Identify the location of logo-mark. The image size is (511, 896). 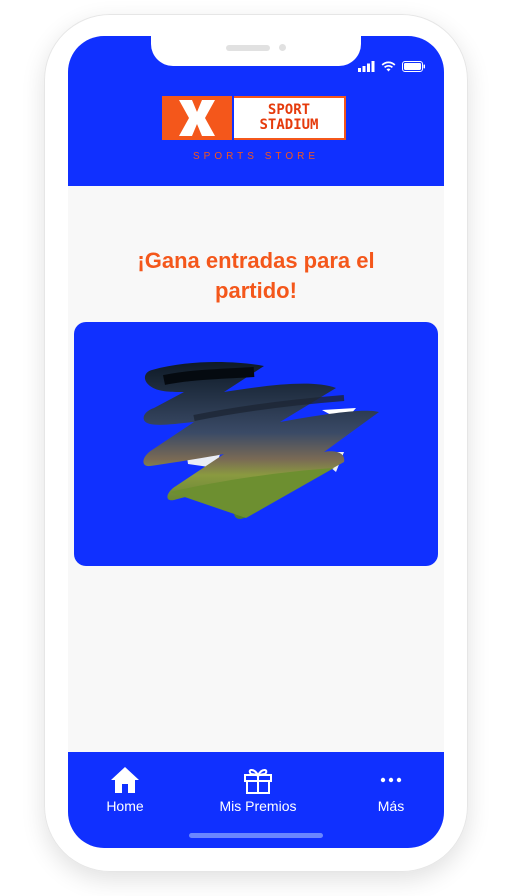
(197, 118).